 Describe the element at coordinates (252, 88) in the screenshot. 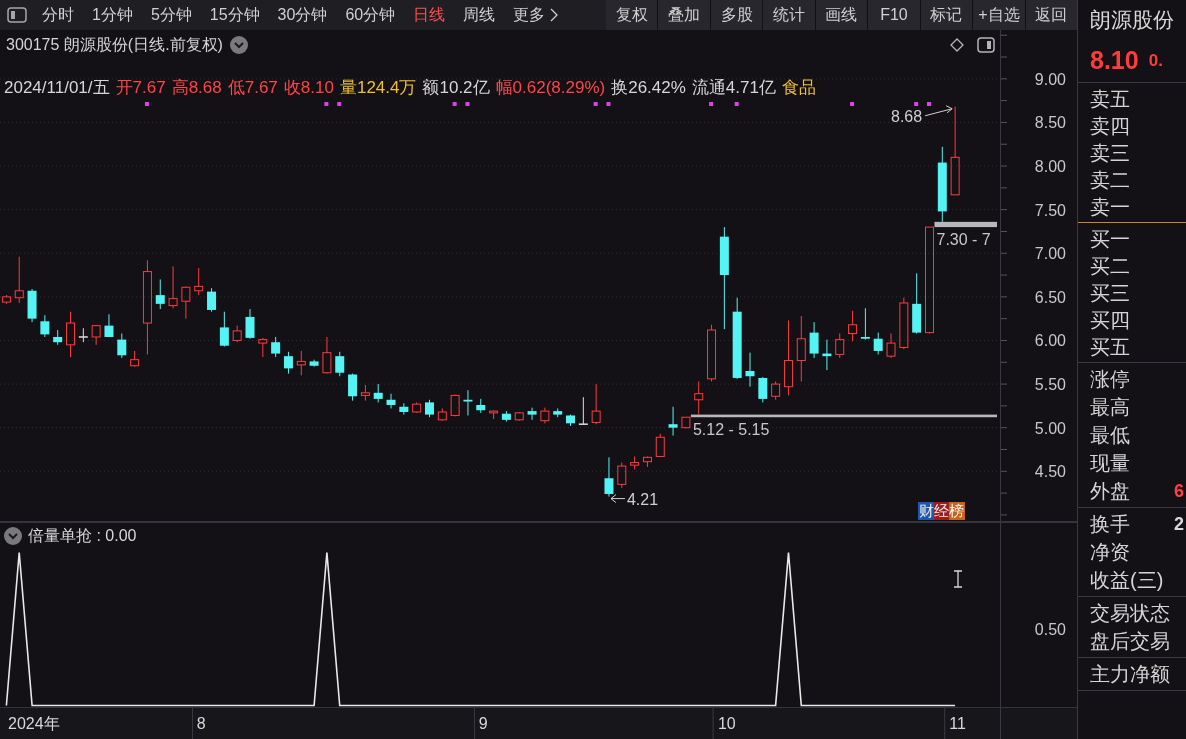

I see `quote-field: 低7.67` at that location.